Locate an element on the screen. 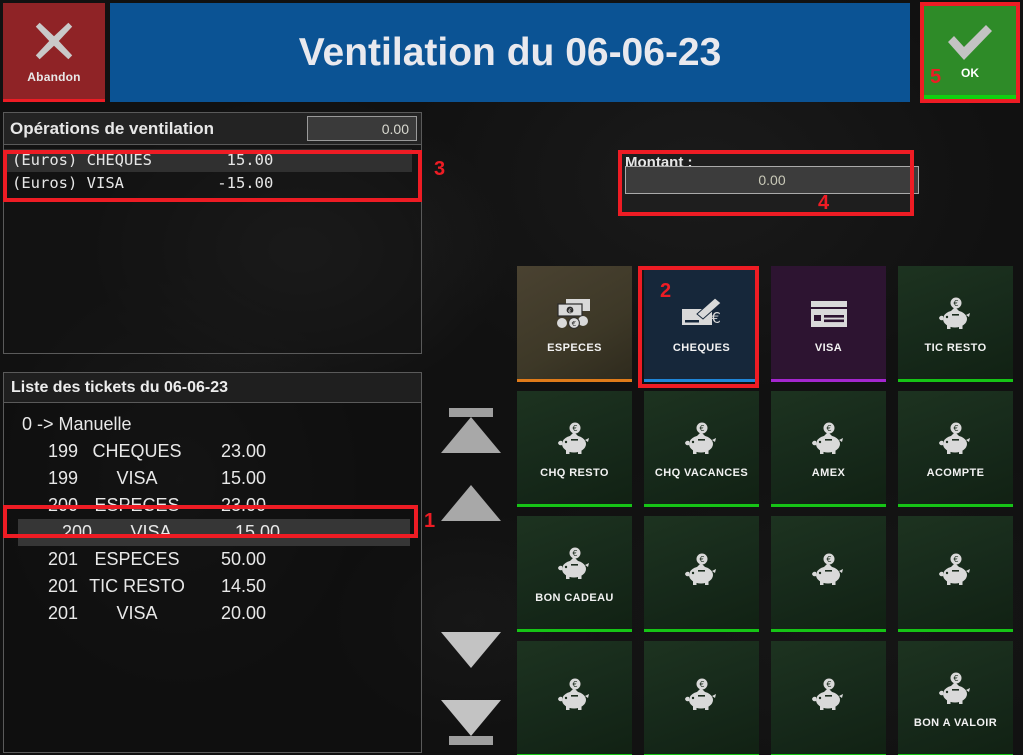  annotation-marker-5: 5 is located at coordinates (936, 77).